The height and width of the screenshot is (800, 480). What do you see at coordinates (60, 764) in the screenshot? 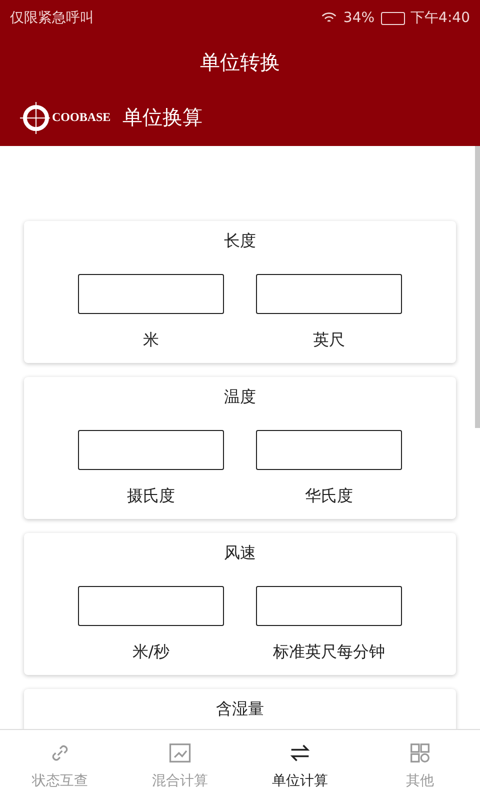
I see `nav-tab: 状态互查` at bounding box center [60, 764].